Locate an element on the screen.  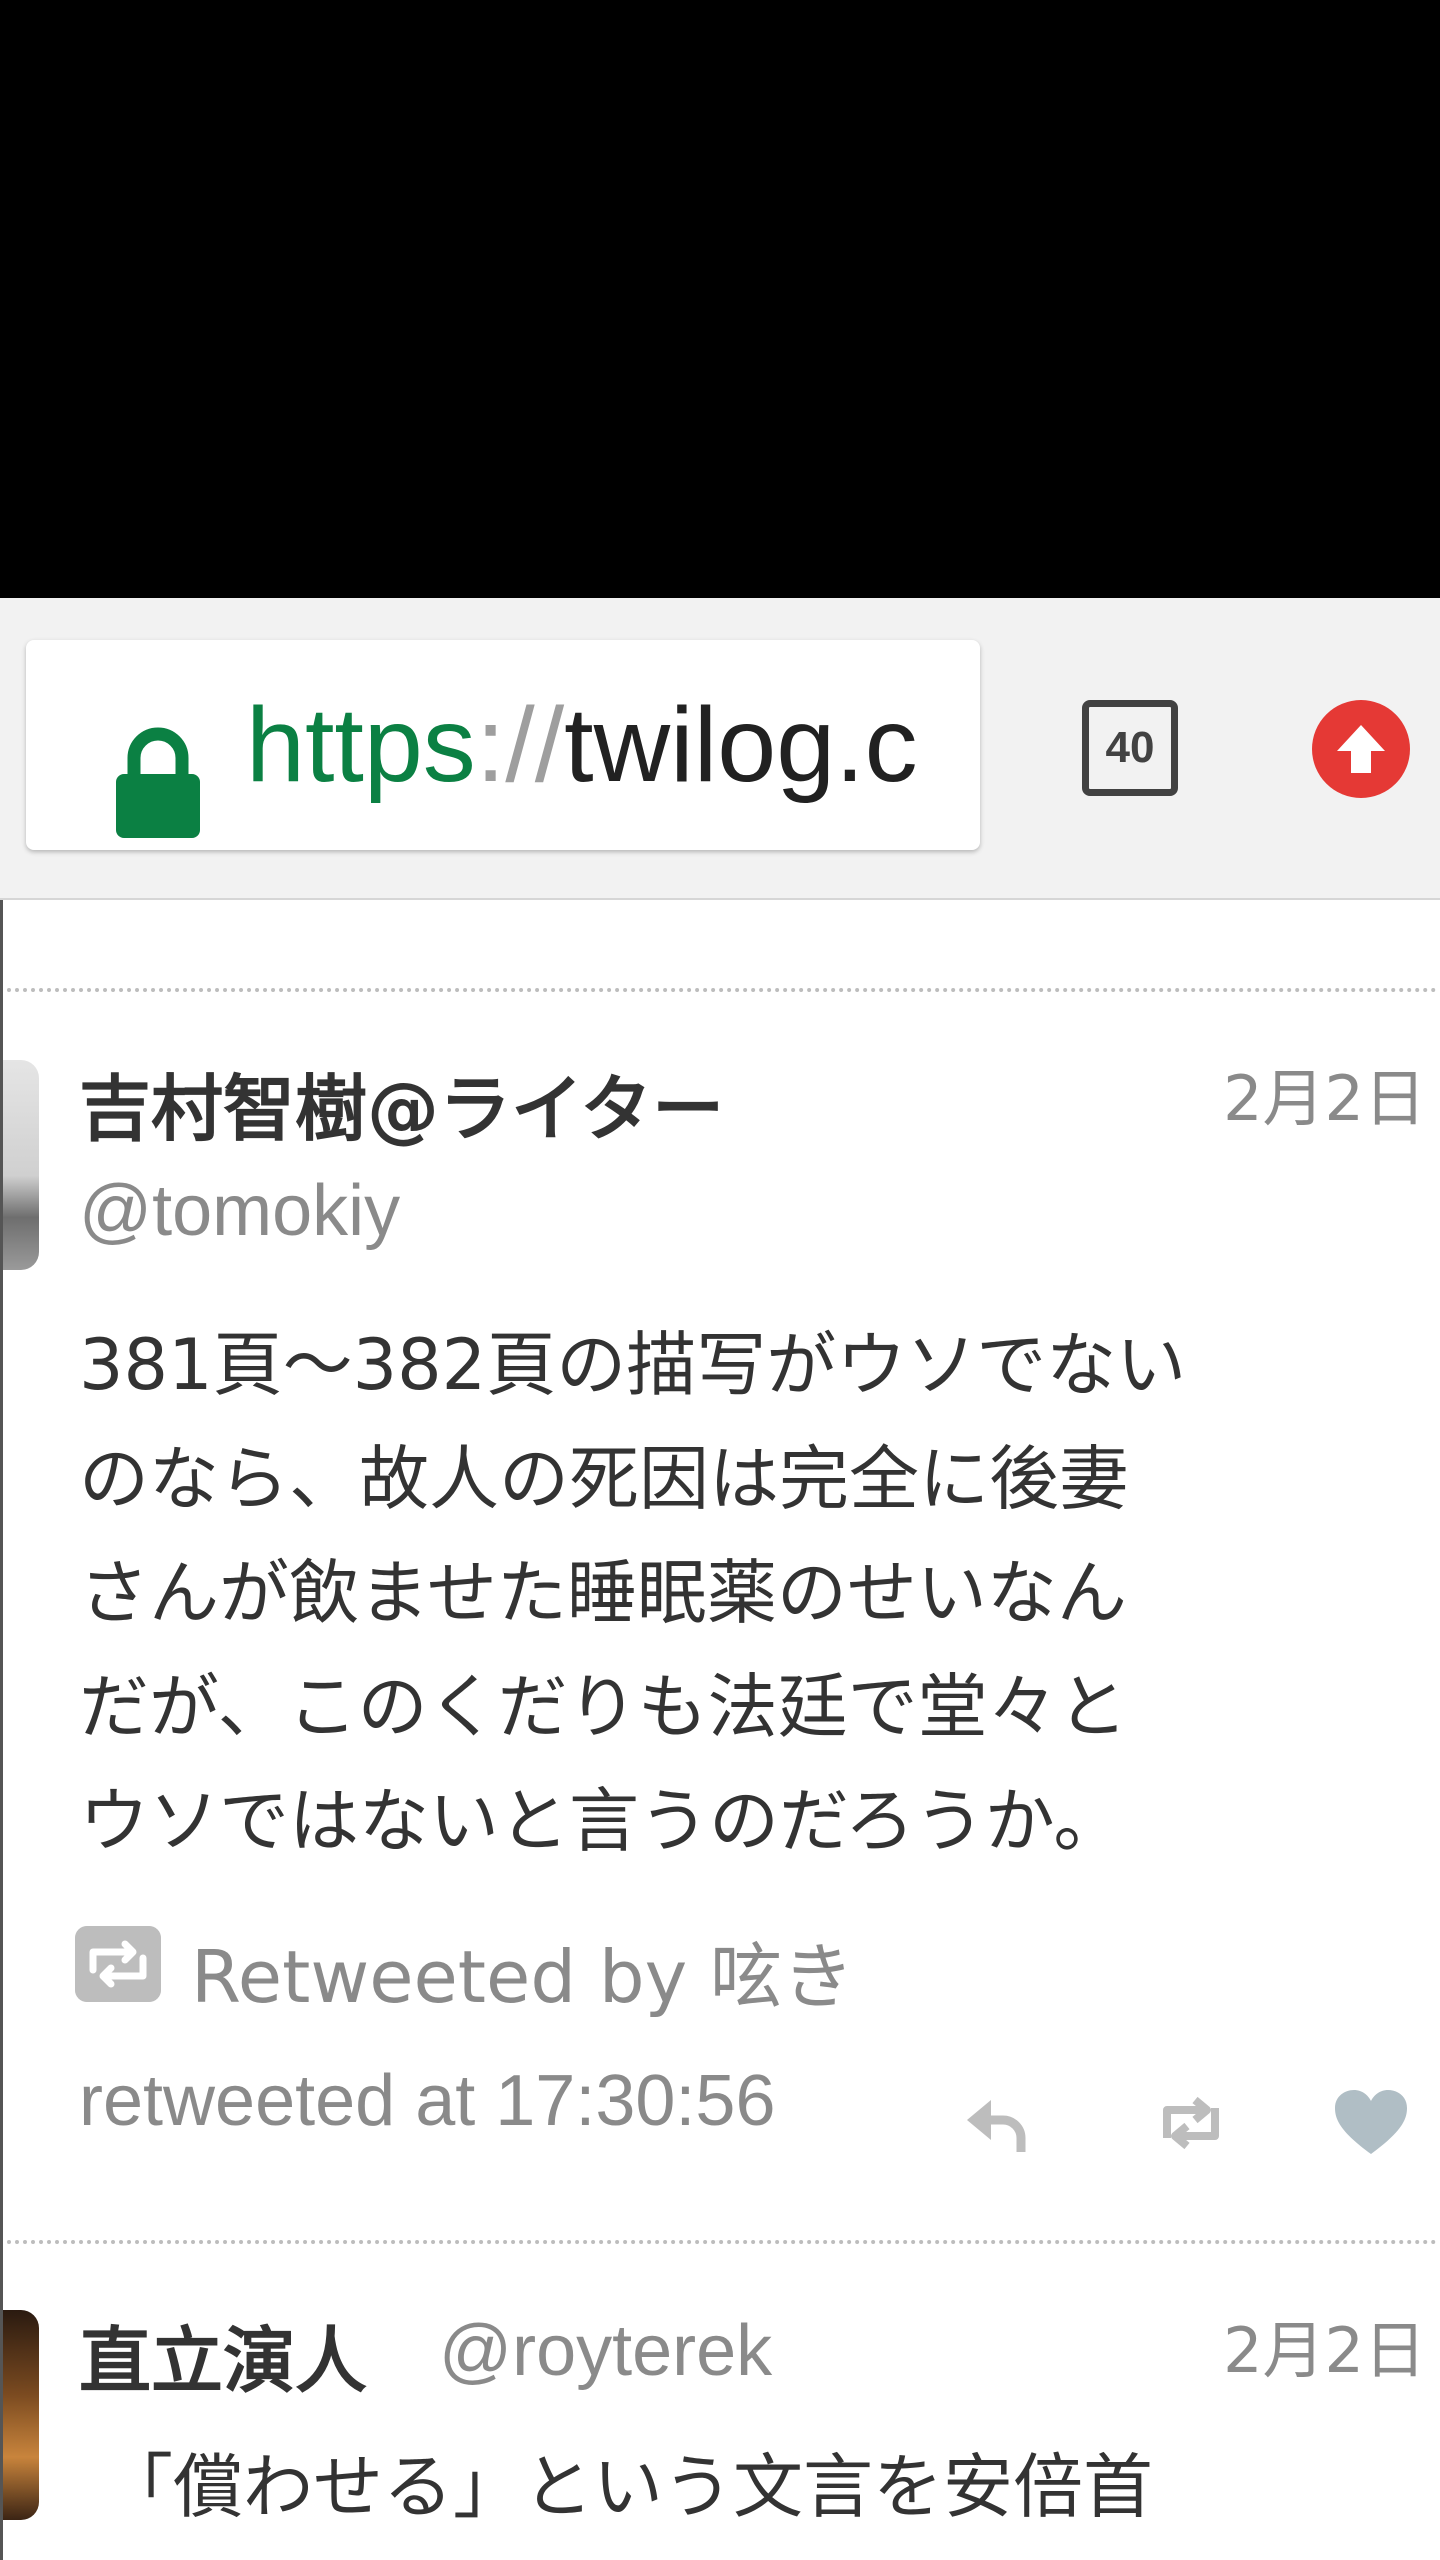
tab-switcher-button: 40 is located at coordinates (1130, 748).